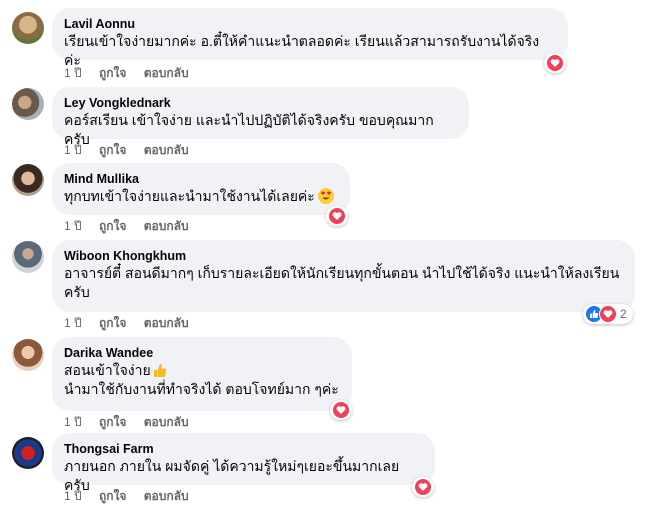 This screenshot has width=646, height=509. I want to click on reaction-count: 2, so click(623, 314).